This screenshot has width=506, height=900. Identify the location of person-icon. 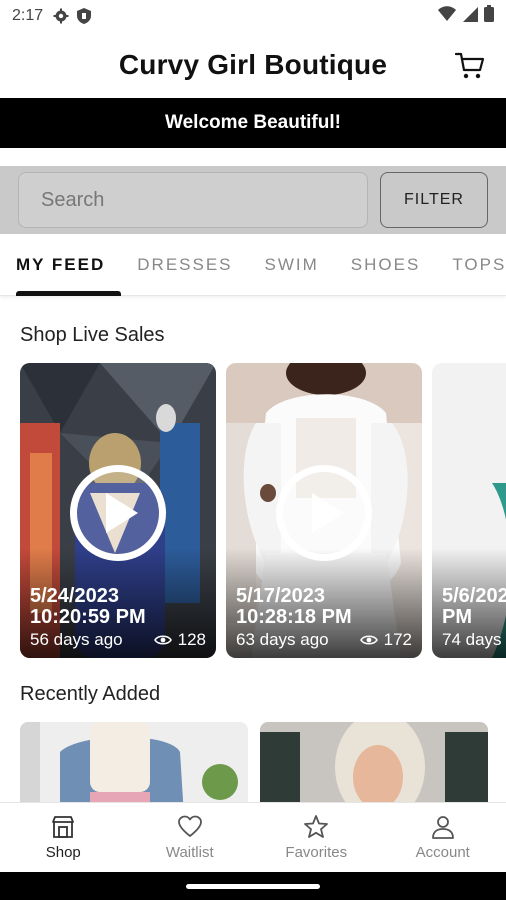
(442, 827).